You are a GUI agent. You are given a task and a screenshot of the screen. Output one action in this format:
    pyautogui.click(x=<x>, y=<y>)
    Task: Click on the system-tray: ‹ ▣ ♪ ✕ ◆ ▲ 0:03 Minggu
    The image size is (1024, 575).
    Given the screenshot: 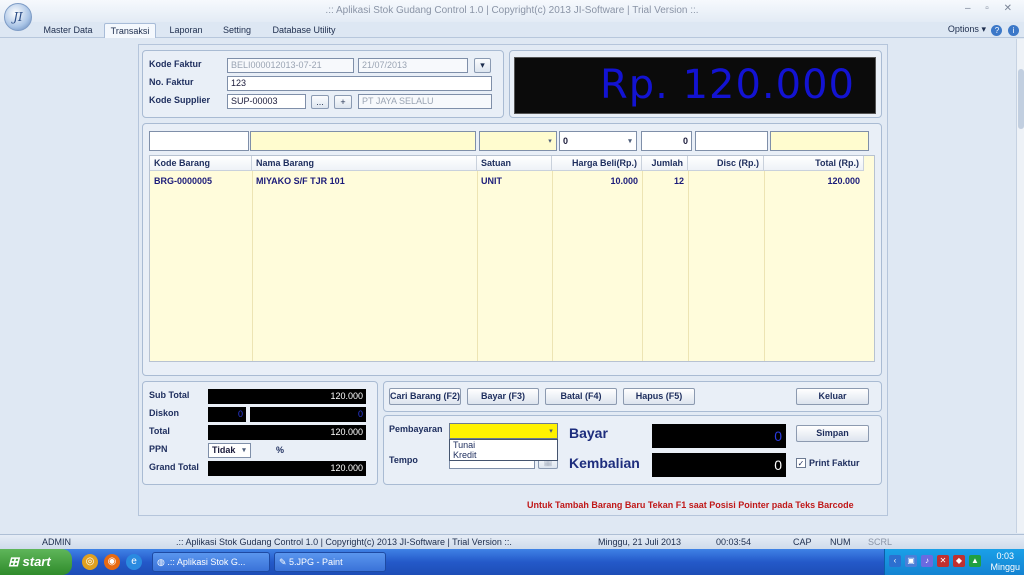 What is the action you would take?
    pyautogui.click(x=954, y=562)
    